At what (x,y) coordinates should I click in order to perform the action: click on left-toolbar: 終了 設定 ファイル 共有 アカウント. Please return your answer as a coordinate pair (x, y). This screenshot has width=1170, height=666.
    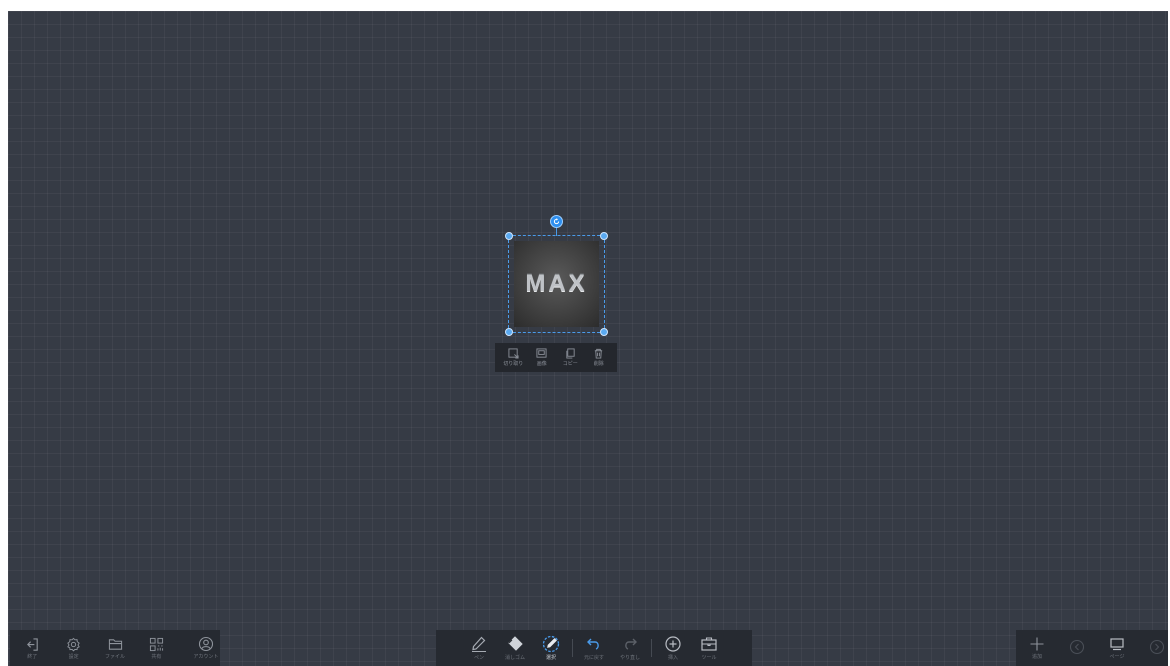
    Looking at the image, I should click on (115, 648).